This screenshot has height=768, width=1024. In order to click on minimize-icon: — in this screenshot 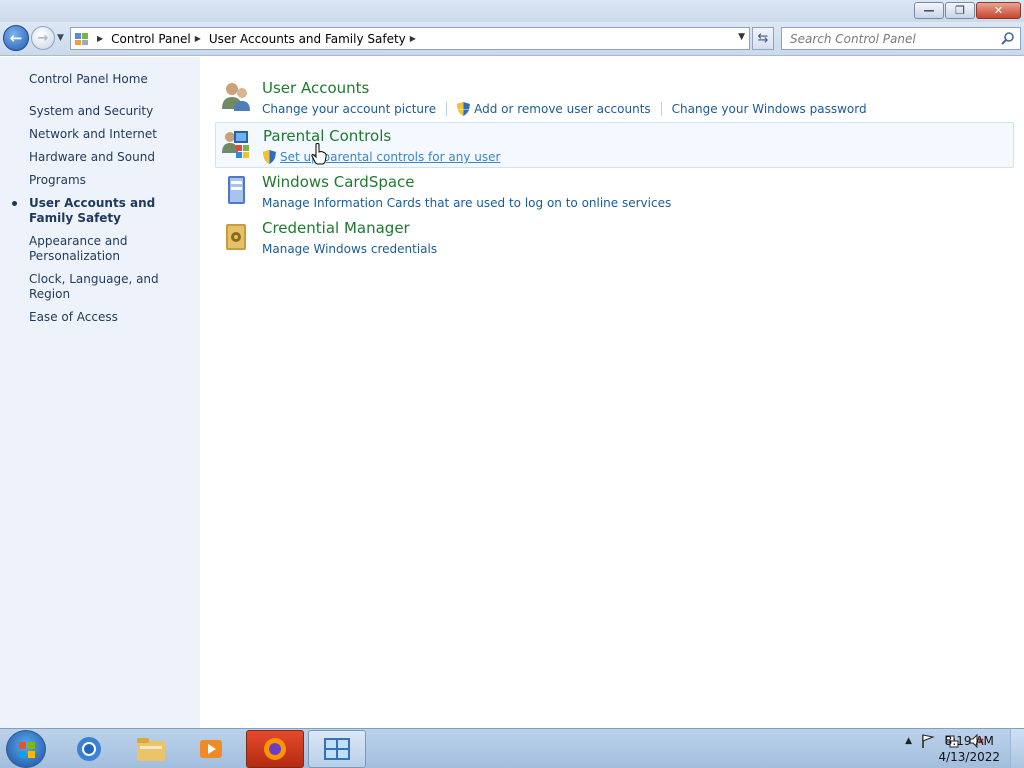, I will do `click(929, 10)`.